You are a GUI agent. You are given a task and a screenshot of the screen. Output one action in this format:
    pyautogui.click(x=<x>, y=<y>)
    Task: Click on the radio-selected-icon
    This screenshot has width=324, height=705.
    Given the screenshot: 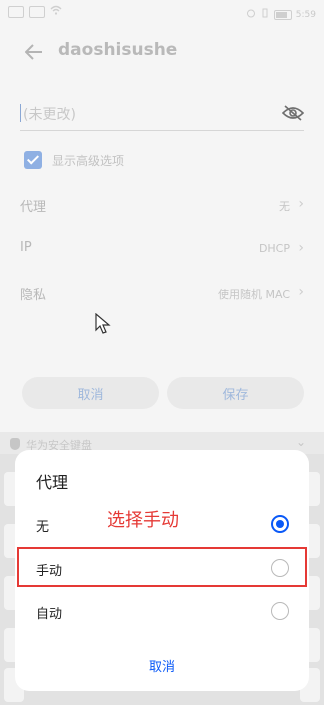 What is the action you would take?
    pyautogui.click(x=280, y=524)
    